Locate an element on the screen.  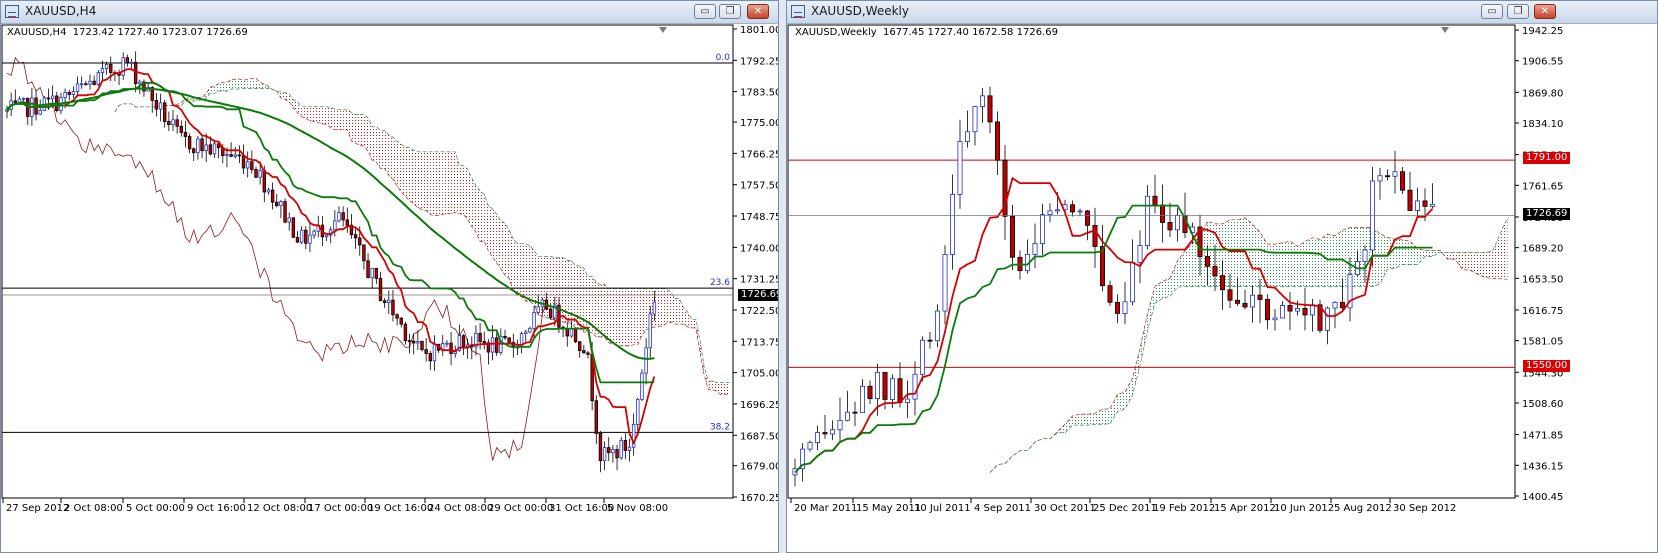
title-bar: XAUUSD,H4 ▭ ❐ ✕ is located at coordinates (389, 12).